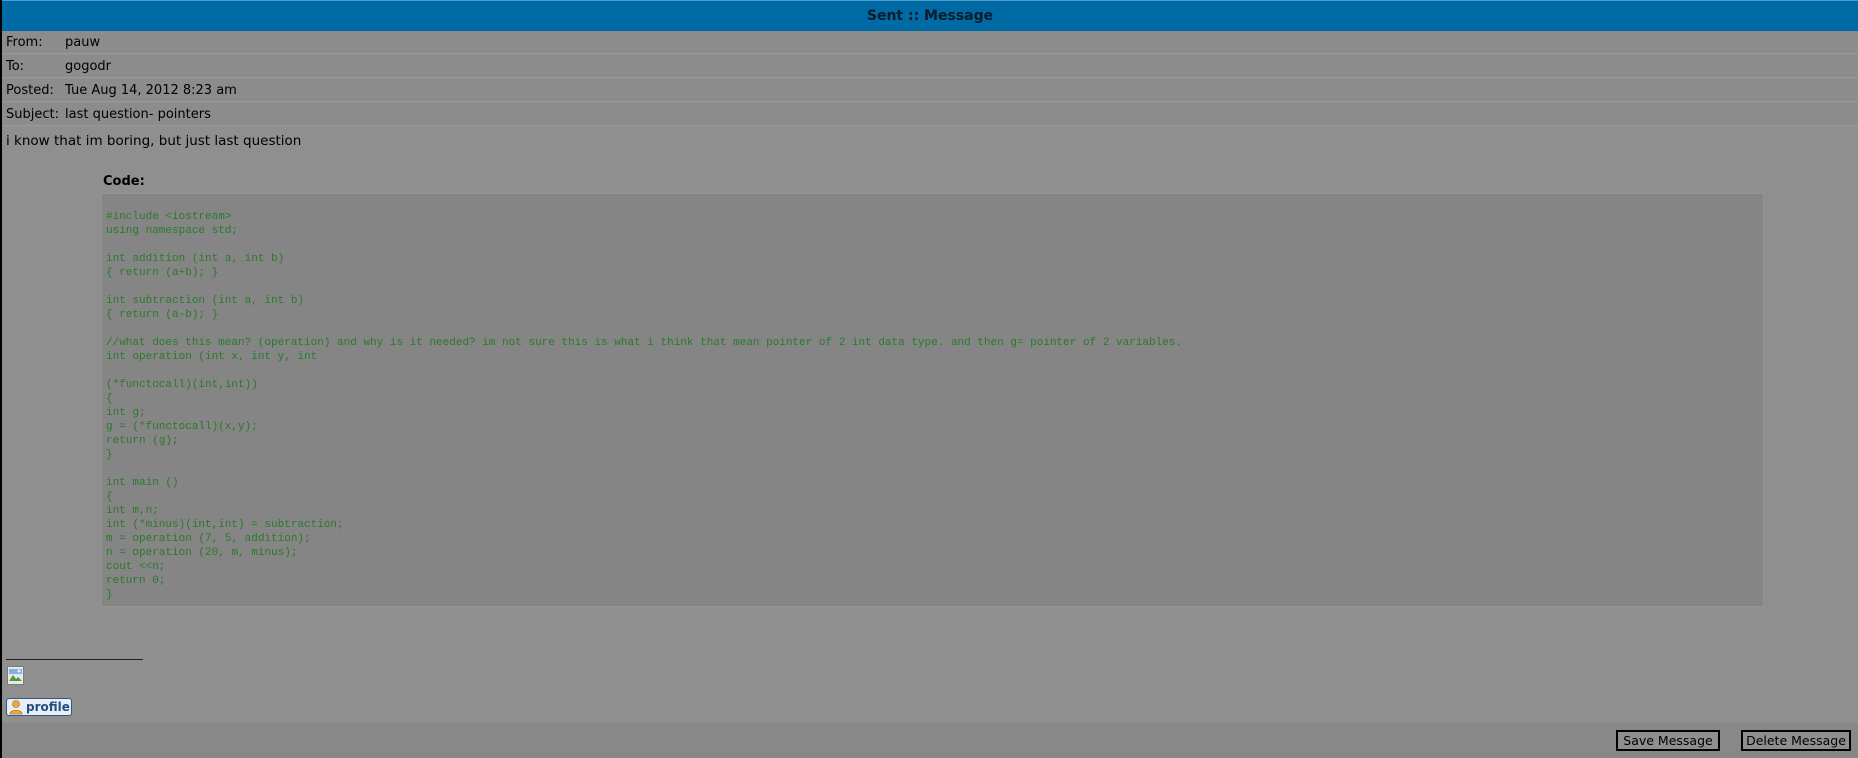 The height and width of the screenshot is (758, 1858). I want to click on subject-label: Subject:, so click(32, 114).